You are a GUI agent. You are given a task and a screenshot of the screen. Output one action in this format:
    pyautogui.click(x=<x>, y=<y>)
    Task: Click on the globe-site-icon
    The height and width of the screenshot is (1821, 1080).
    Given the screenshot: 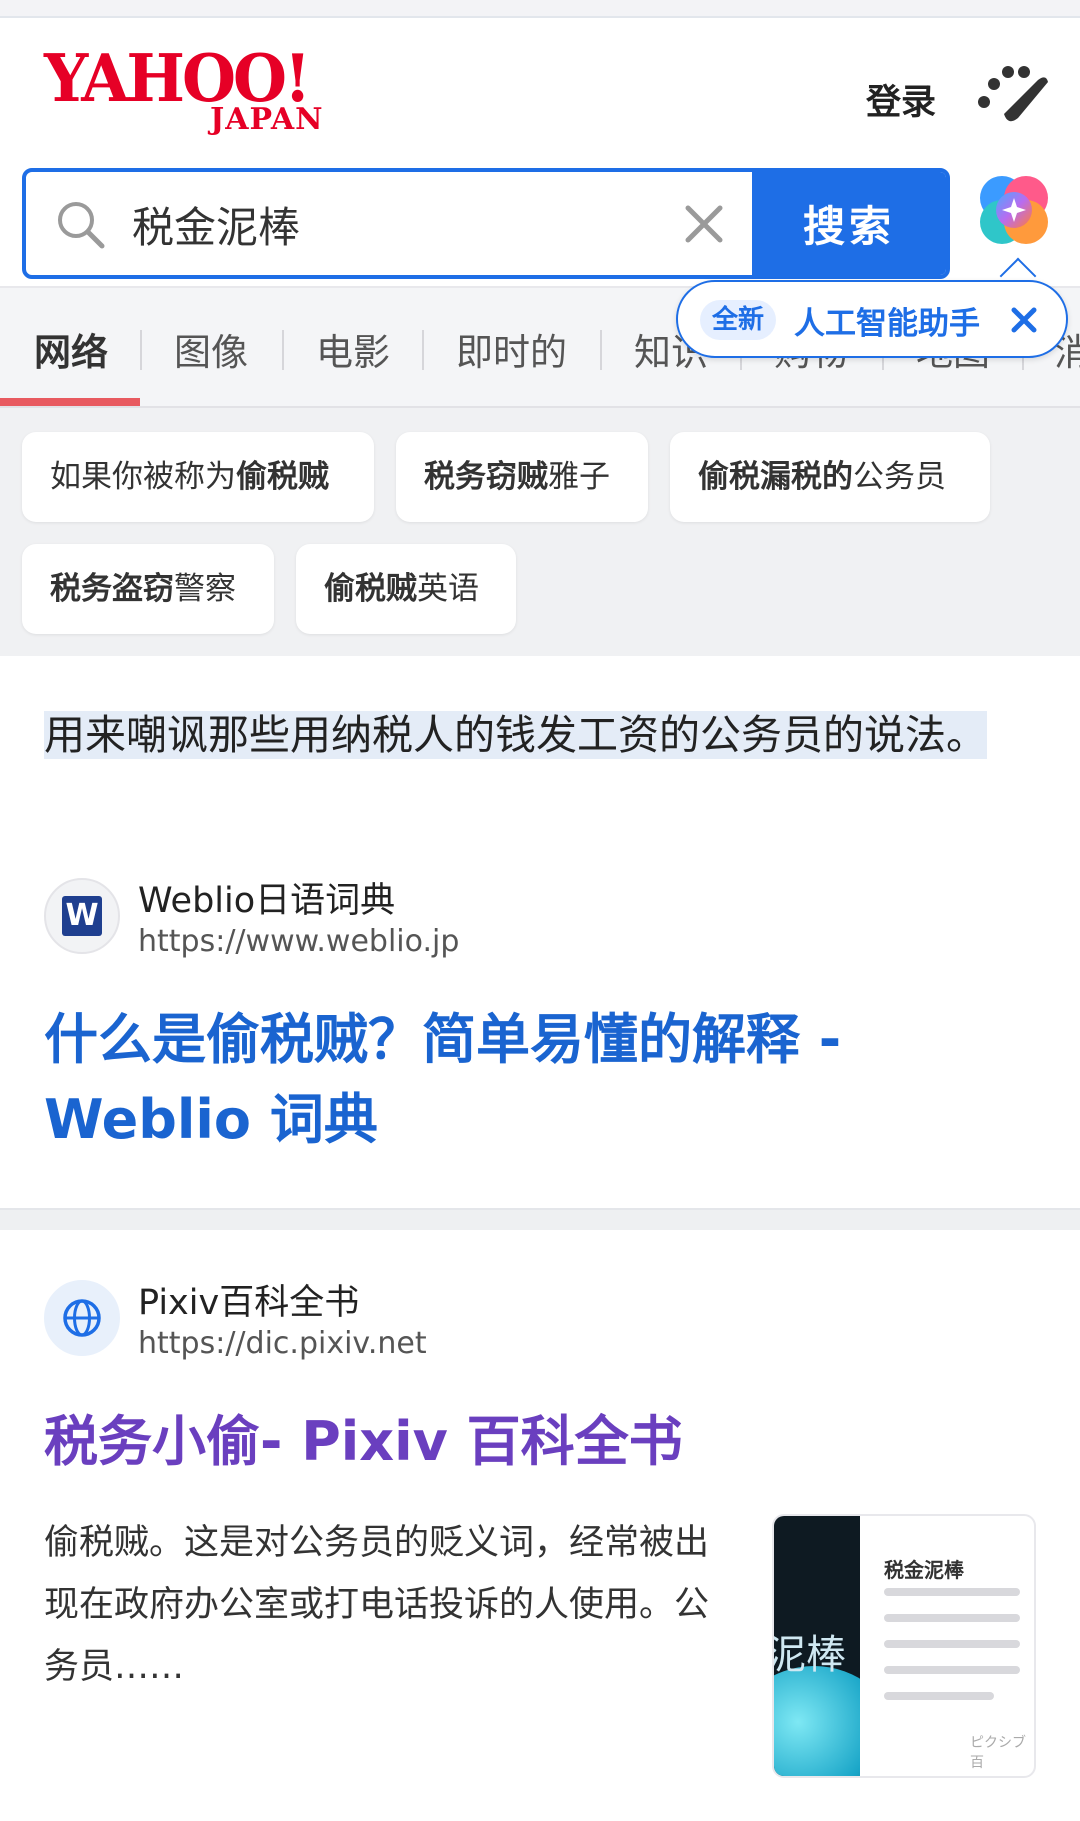 What is the action you would take?
    pyautogui.click(x=82, y=1318)
    